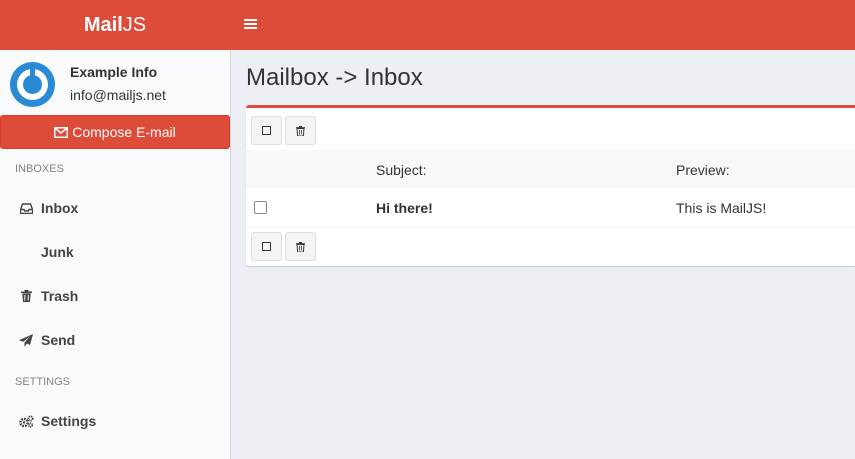 Image resolution: width=855 pixels, height=459 pixels. What do you see at coordinates (542, 25) in the screenshot?
I see `top-navbar` at bounding box center [542, 25].